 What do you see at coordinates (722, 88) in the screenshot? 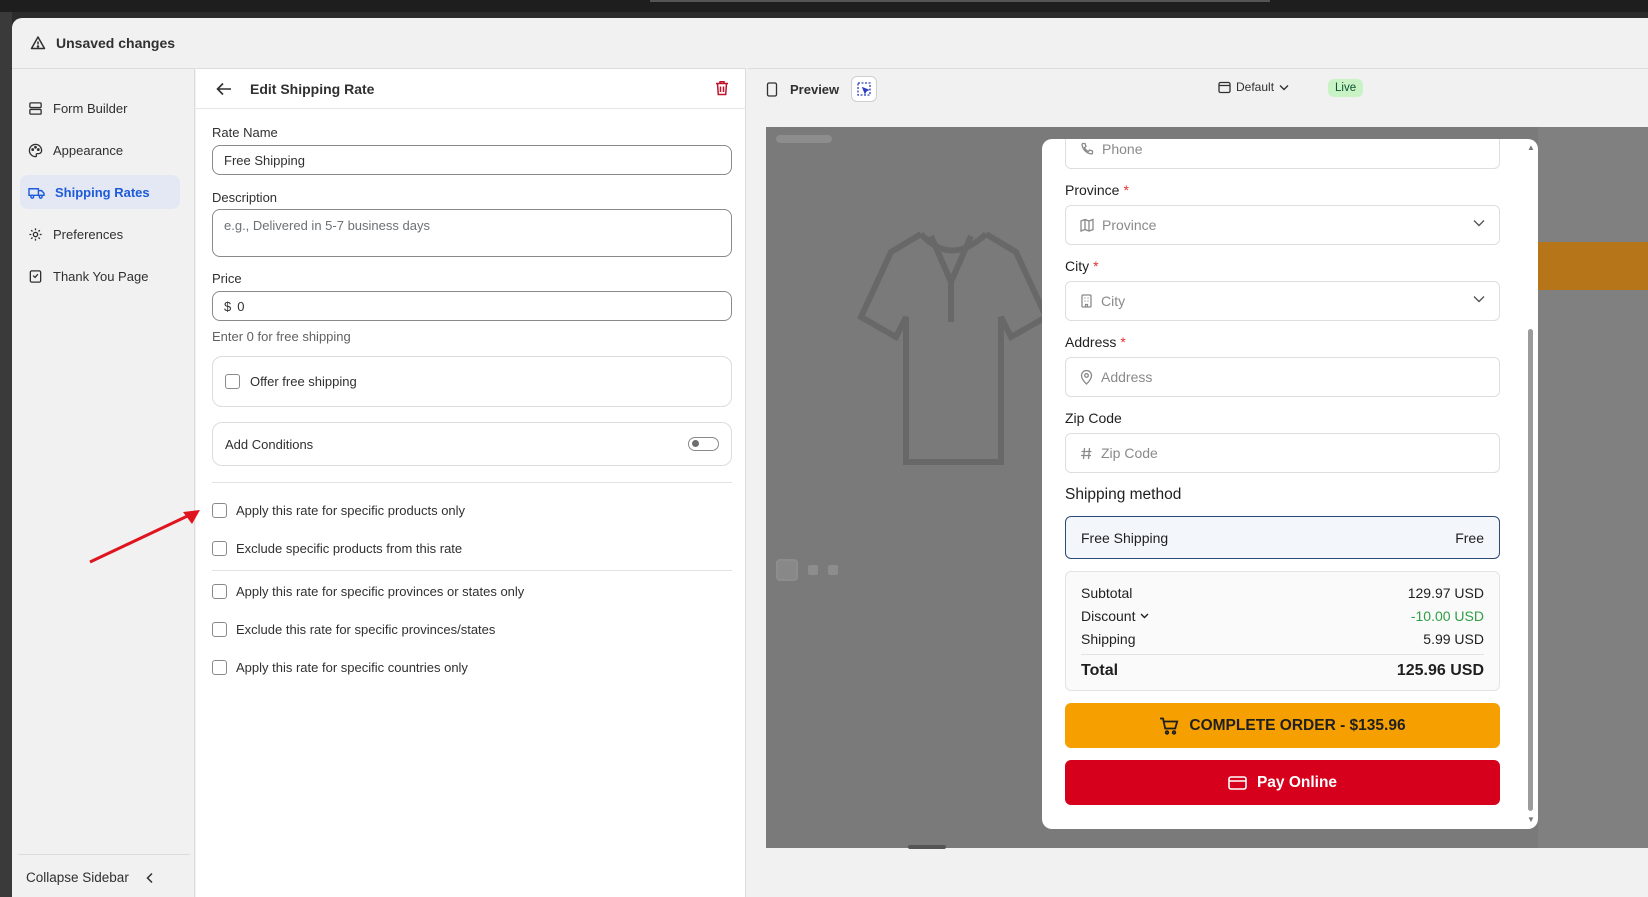
I see `delete-icon` at bounding box center [722, 88].